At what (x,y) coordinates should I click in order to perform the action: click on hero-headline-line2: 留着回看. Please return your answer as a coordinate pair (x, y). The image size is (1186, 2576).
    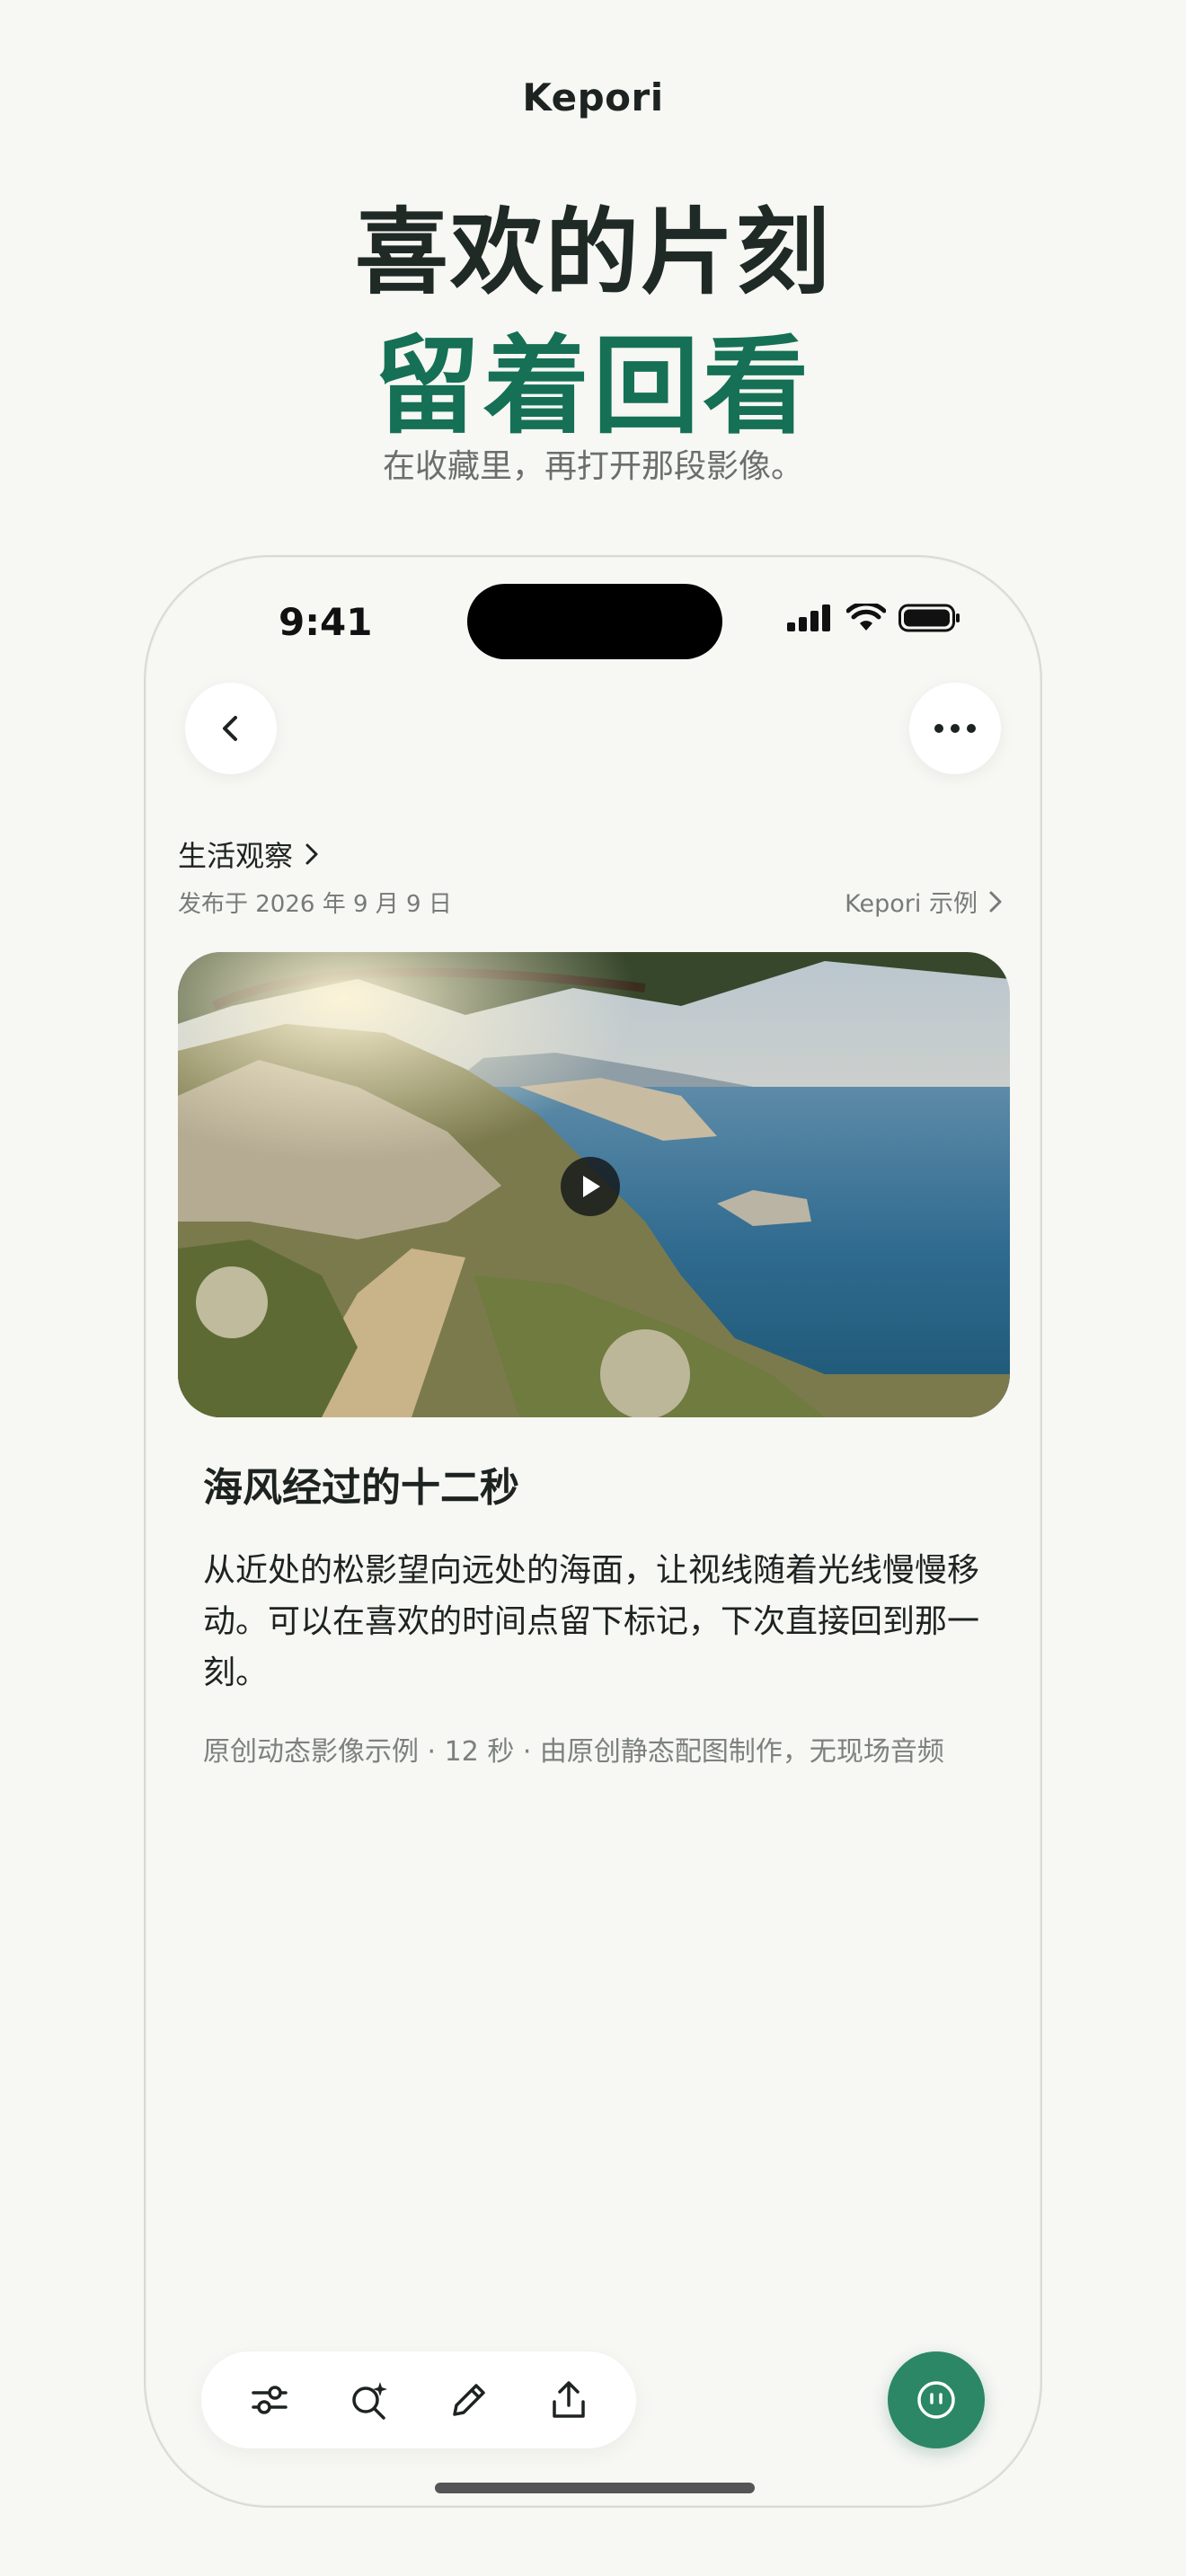
    Looking at the image, I should click on (592, 386).